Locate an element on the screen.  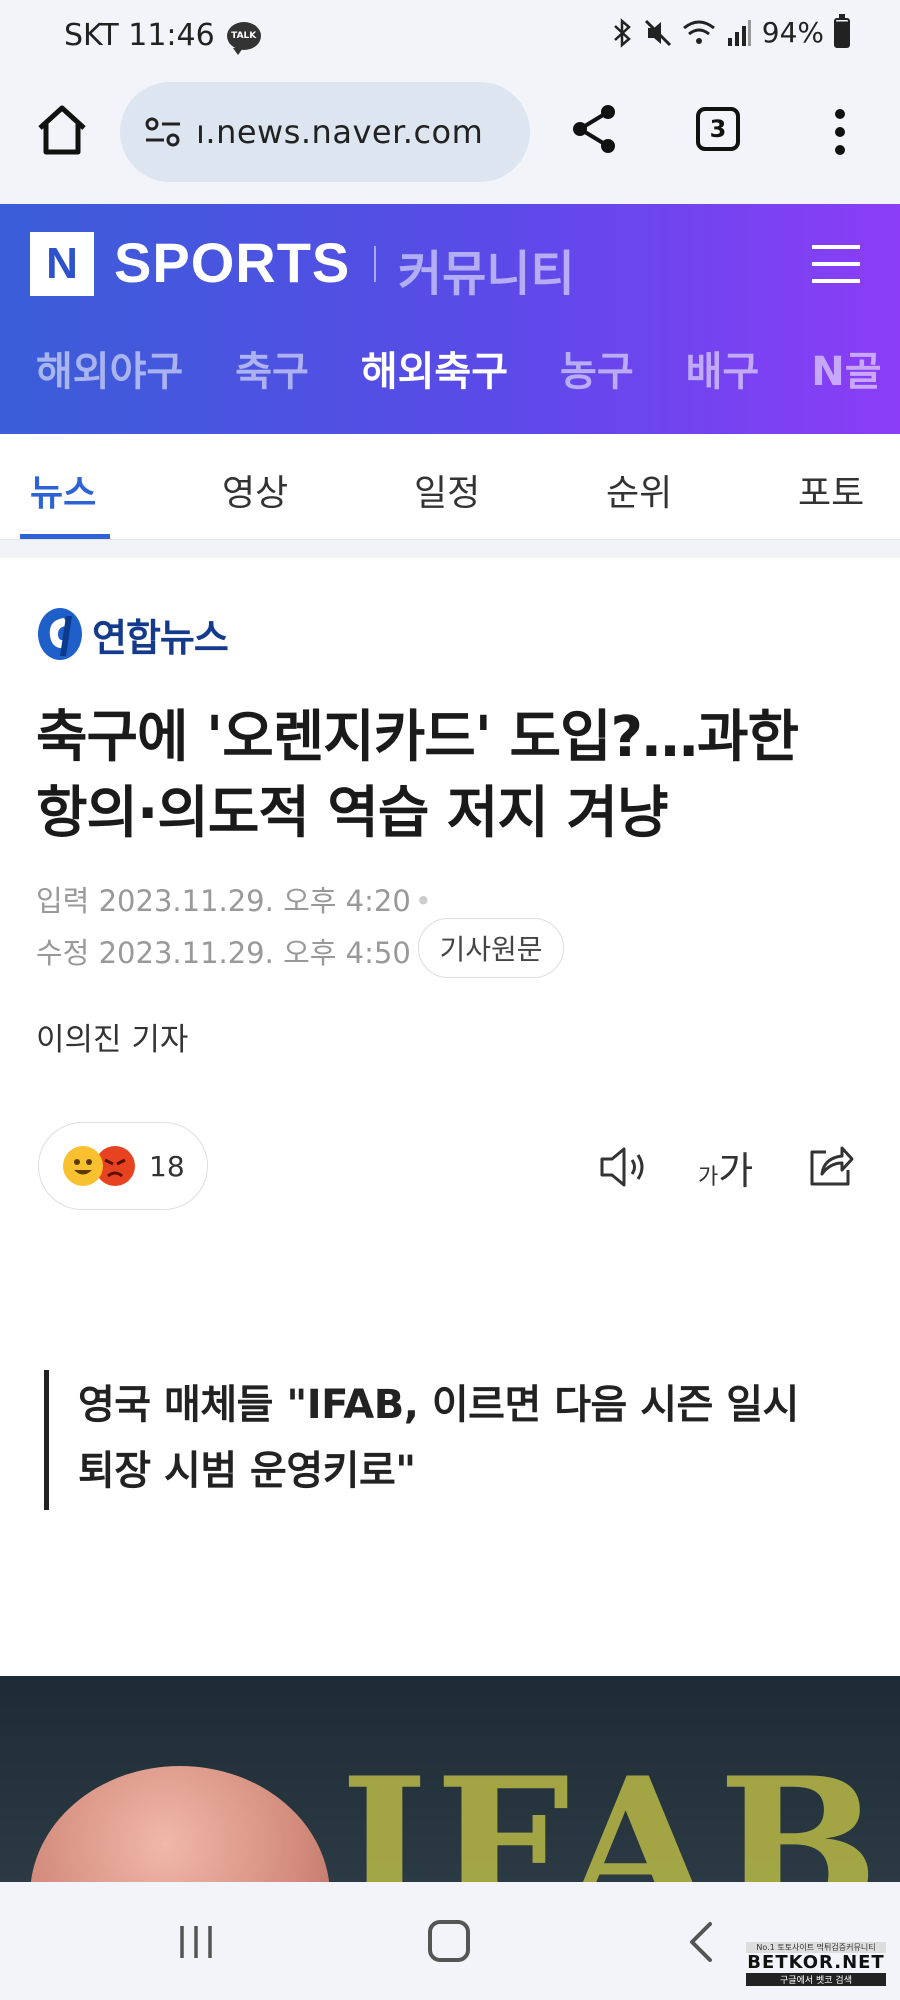
active-tab-indicator is located at coordinates (65, 536).